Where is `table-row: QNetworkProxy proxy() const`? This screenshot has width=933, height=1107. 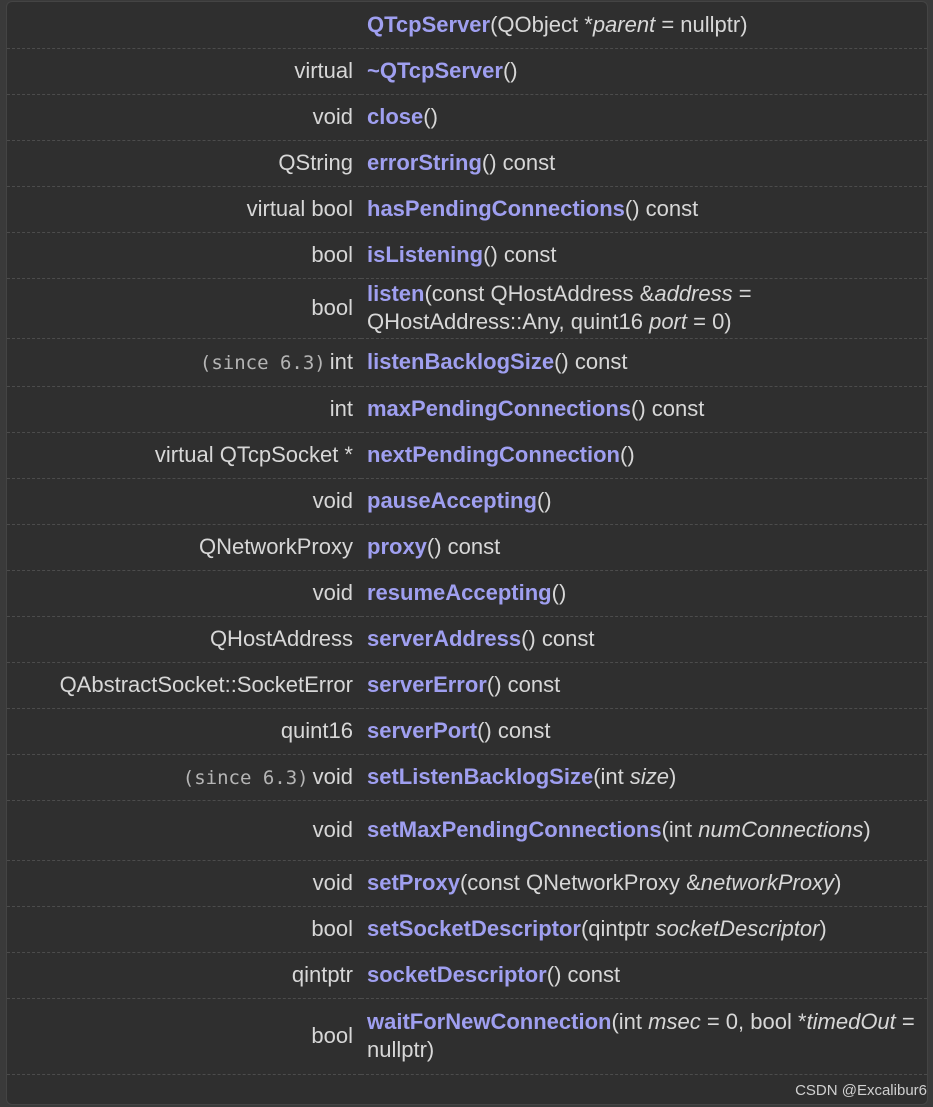
table-row: QNetworkProxy proxy() const is located at coordinates (467, 547).